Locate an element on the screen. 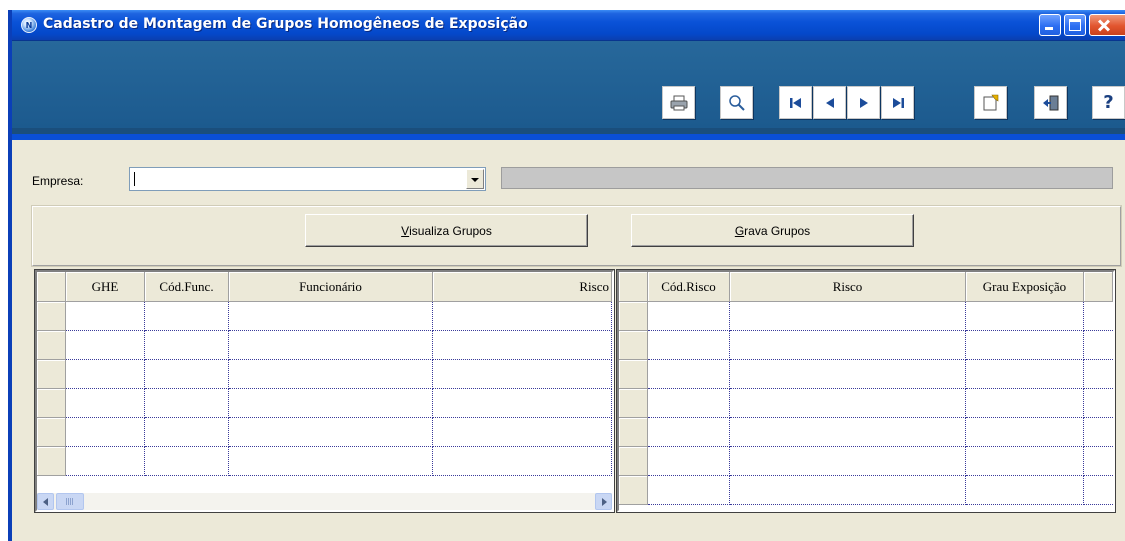 This screenshot has height=541, width=1125. visualiza-grupos-button: Visualiza Grupos is located at coordinates (446, 230).